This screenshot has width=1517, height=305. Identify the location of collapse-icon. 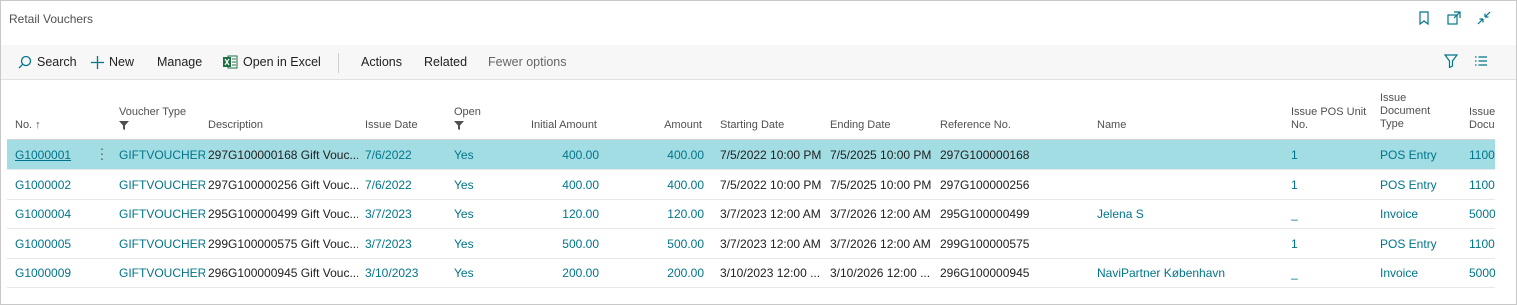
(1484, 18).